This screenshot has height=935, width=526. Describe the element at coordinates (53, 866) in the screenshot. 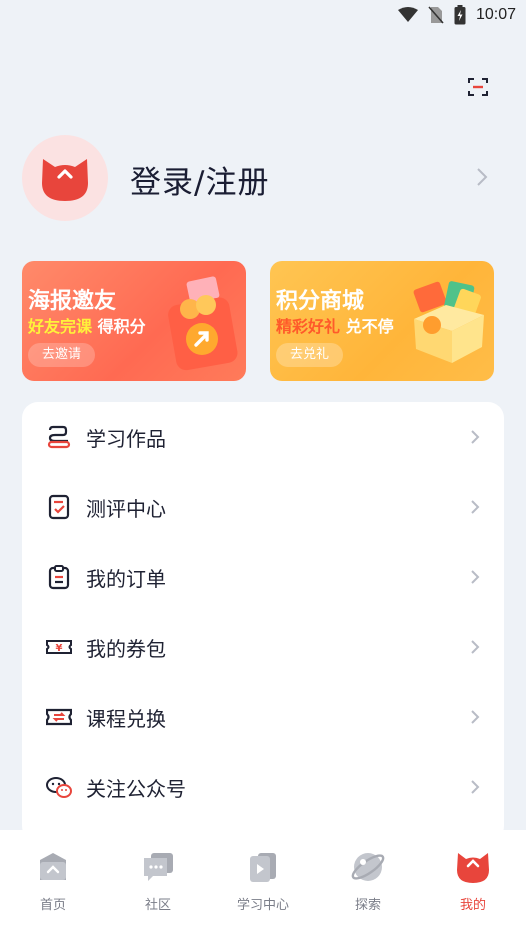

I see `home-icon` at that location.